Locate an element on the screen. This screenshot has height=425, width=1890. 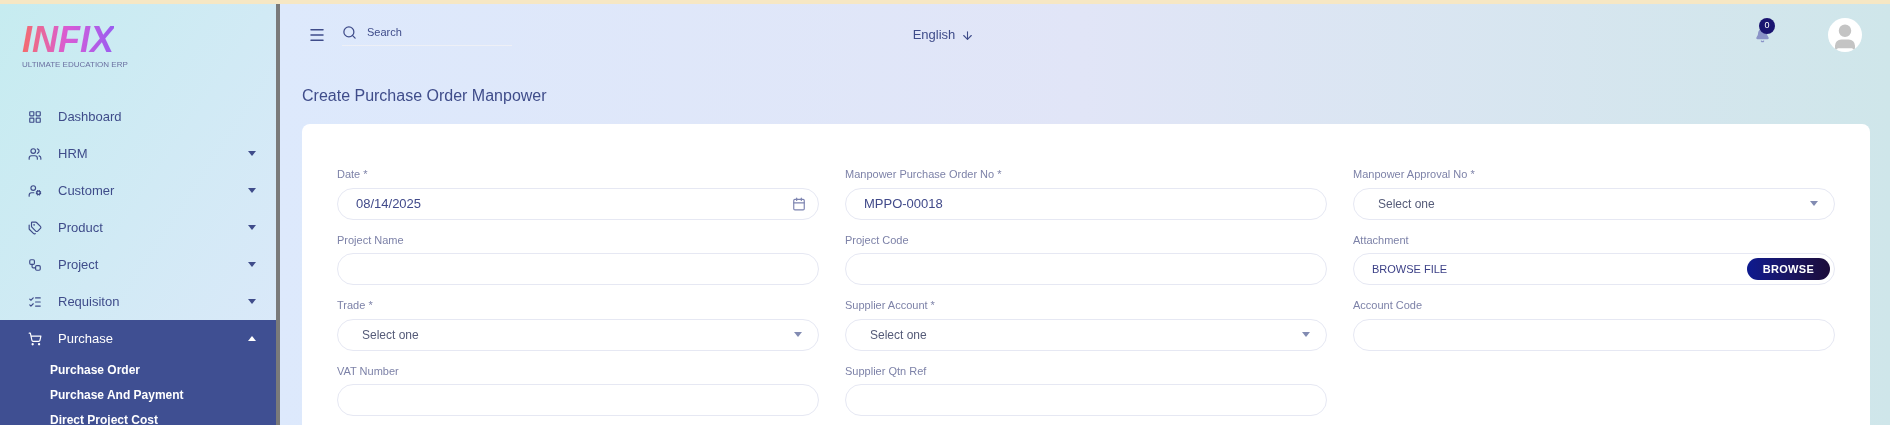
notification-badge: 0 is located at coordinates (1767, 25).